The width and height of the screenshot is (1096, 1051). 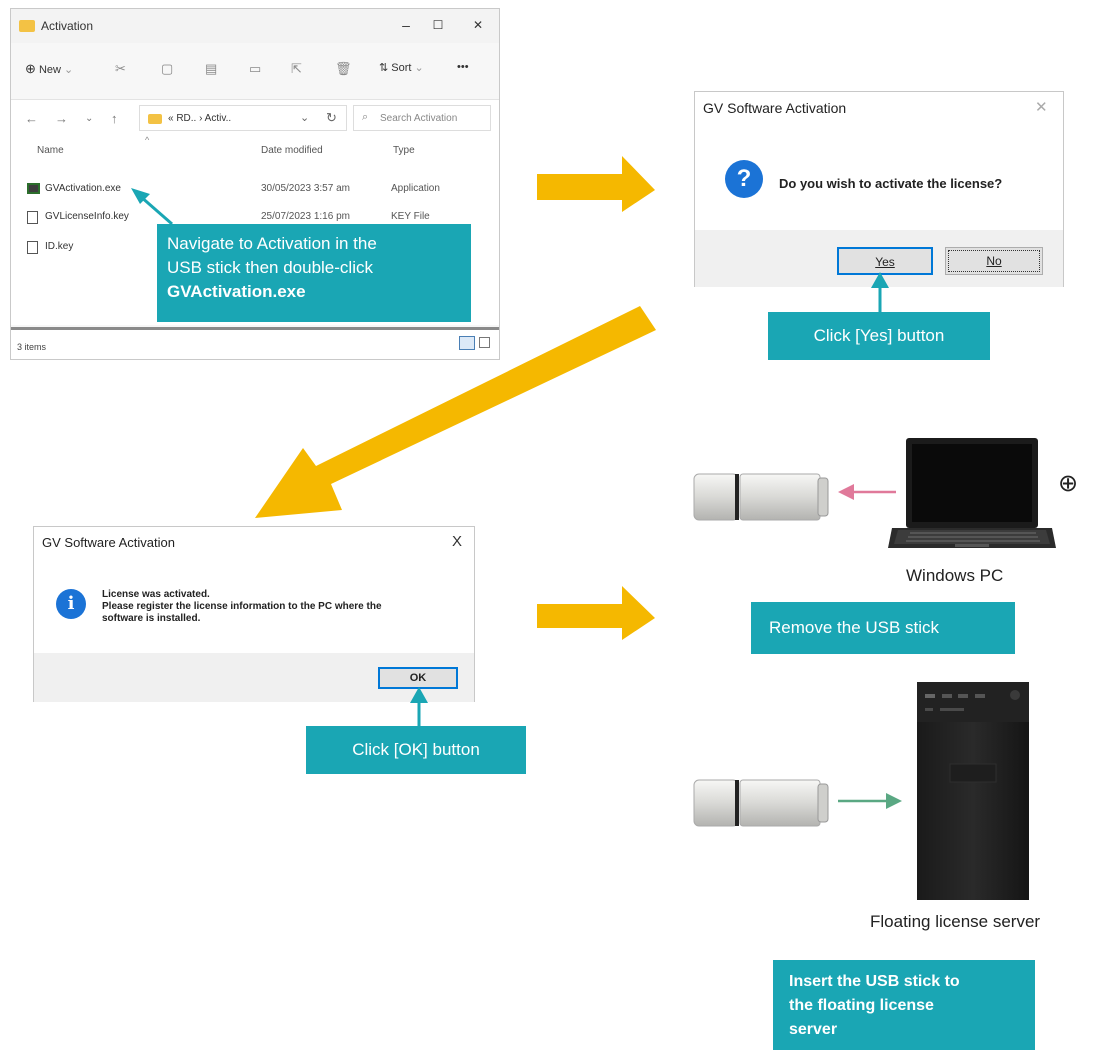 What do you see at coordinates (880, 292) in the screenshot?
I see `pointer-arrow-yes` at bounding box center [880, 292].